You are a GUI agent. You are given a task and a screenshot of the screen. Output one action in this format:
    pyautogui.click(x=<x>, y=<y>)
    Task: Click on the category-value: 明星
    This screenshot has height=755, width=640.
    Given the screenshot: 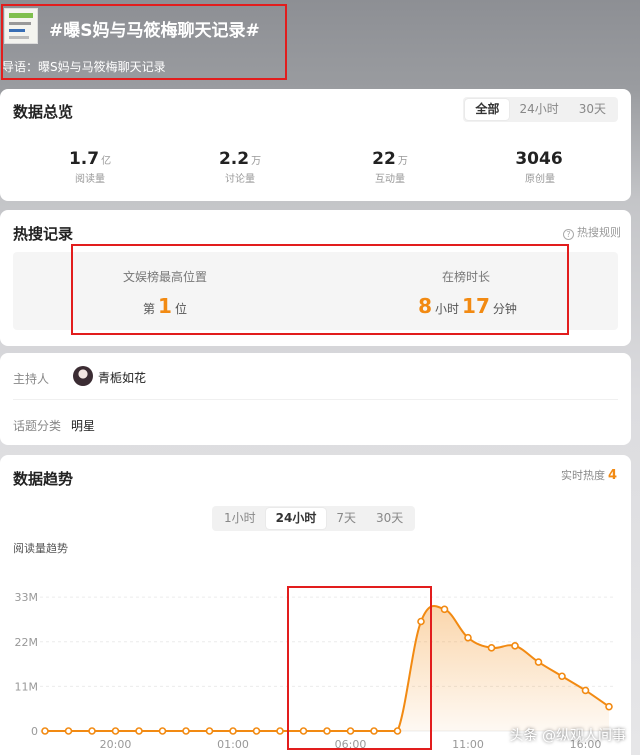 What is the action you would take?
    pyautogui.click(x=83, y=426)
    